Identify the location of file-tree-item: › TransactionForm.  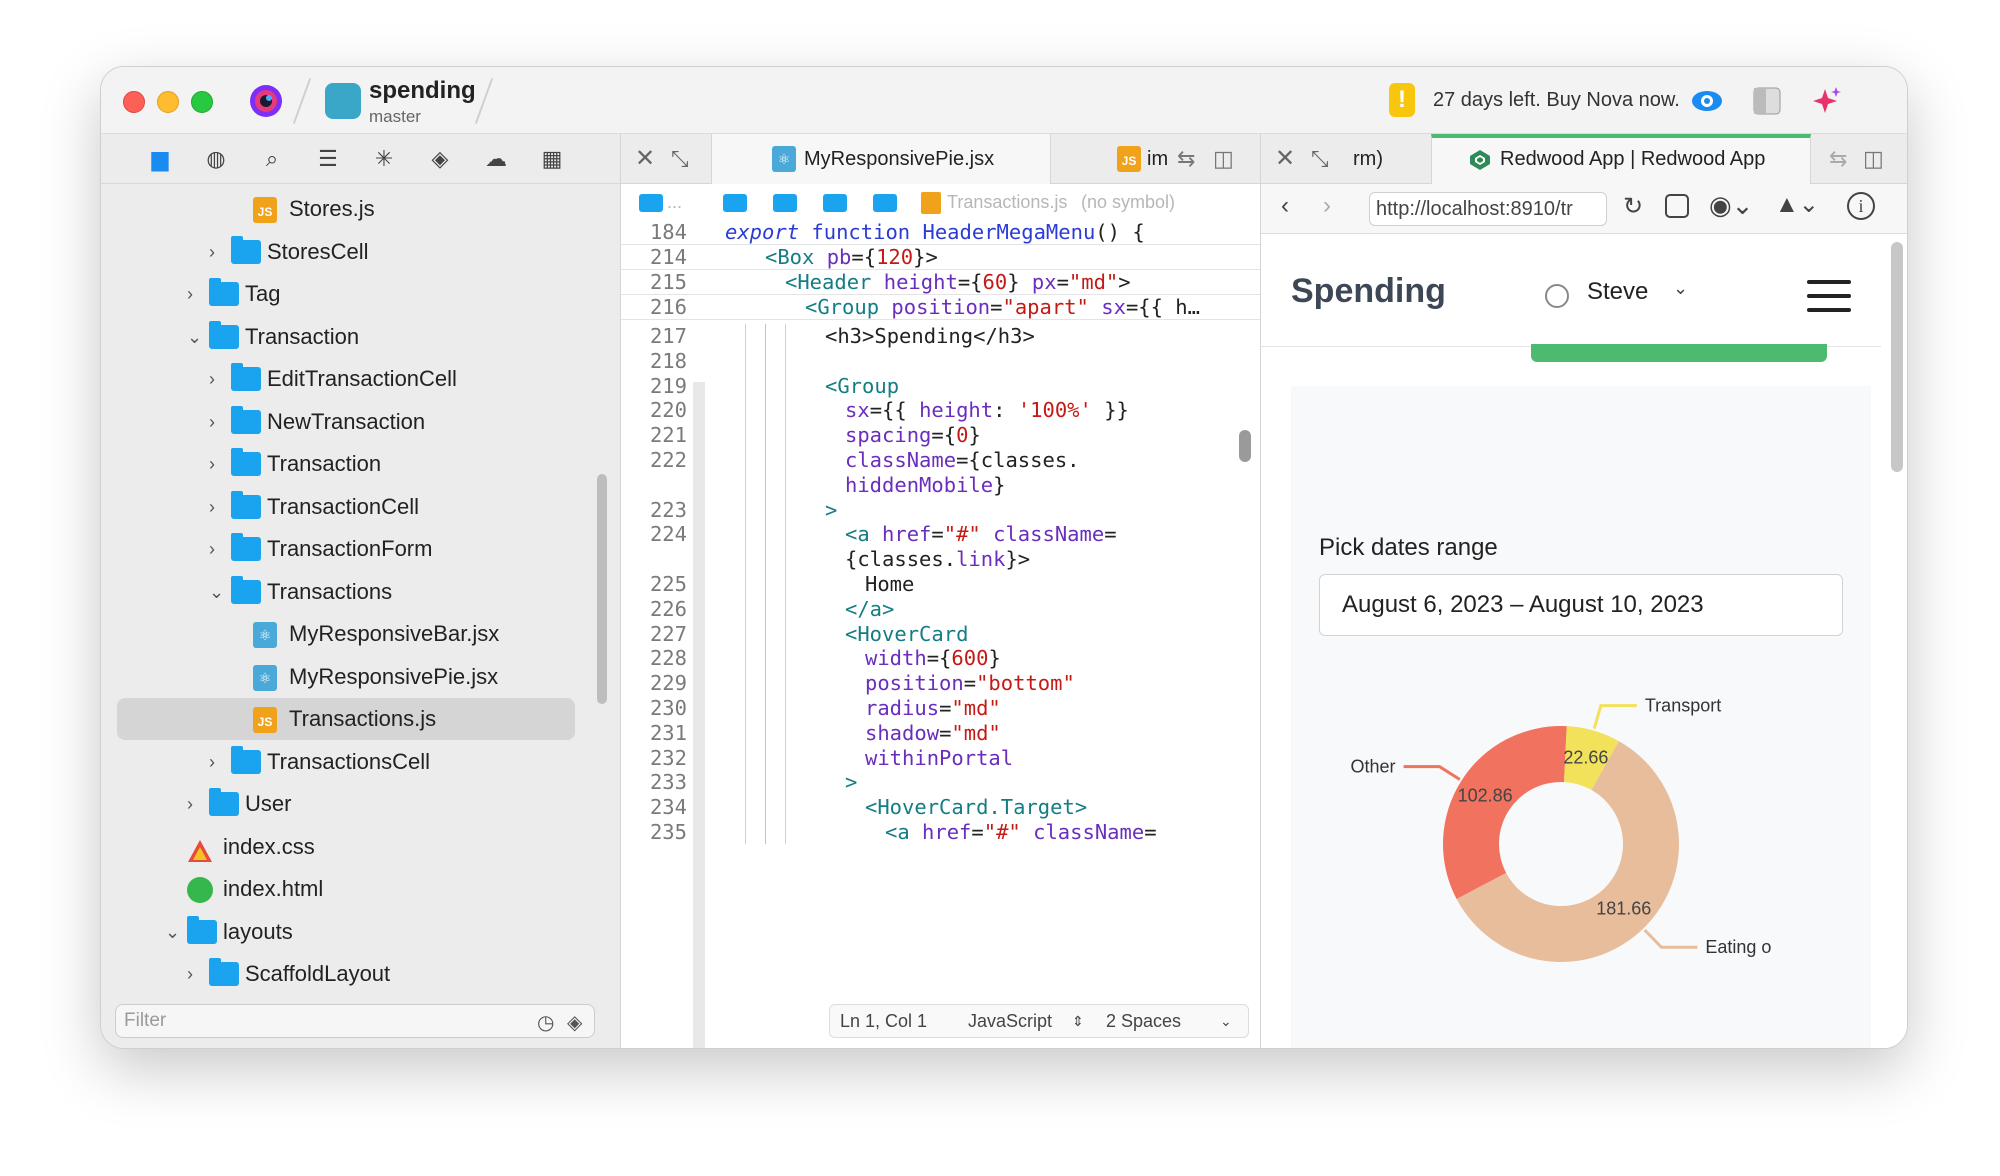
(360, 549).